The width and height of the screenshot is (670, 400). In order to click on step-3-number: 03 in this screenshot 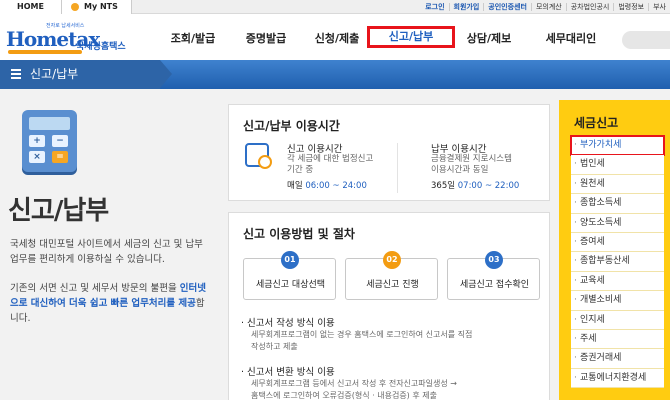, I will do `click(494, 260)`.